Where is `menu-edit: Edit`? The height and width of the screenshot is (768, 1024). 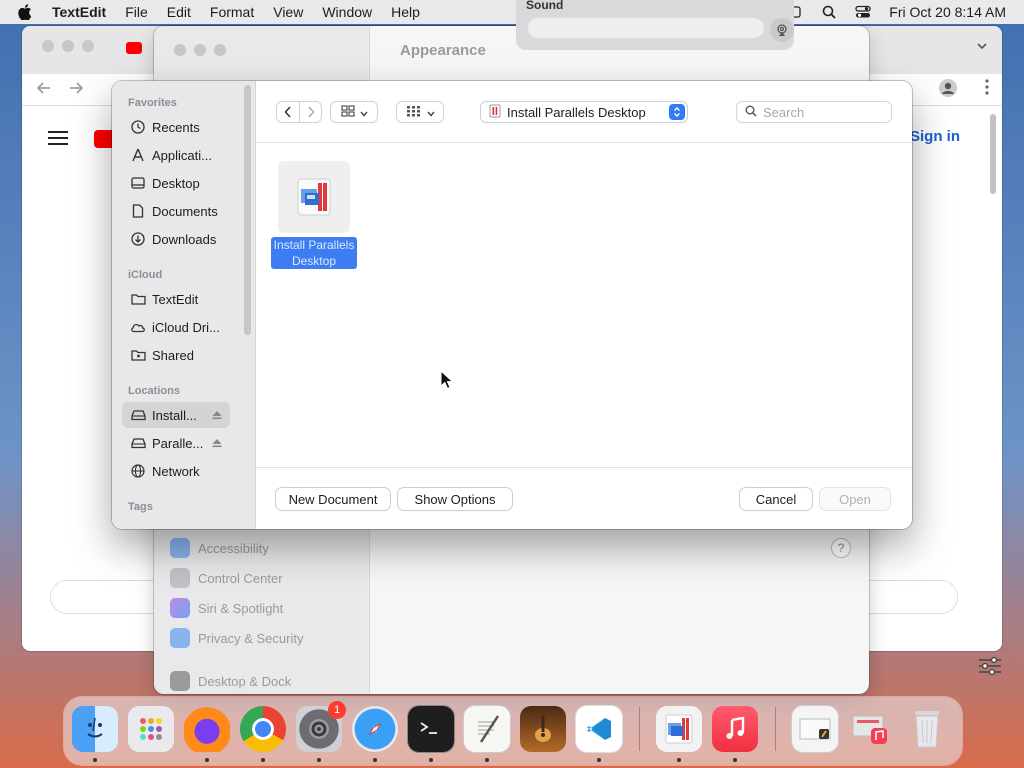
menu-edit: Edit is located at coordinates (179, 12).